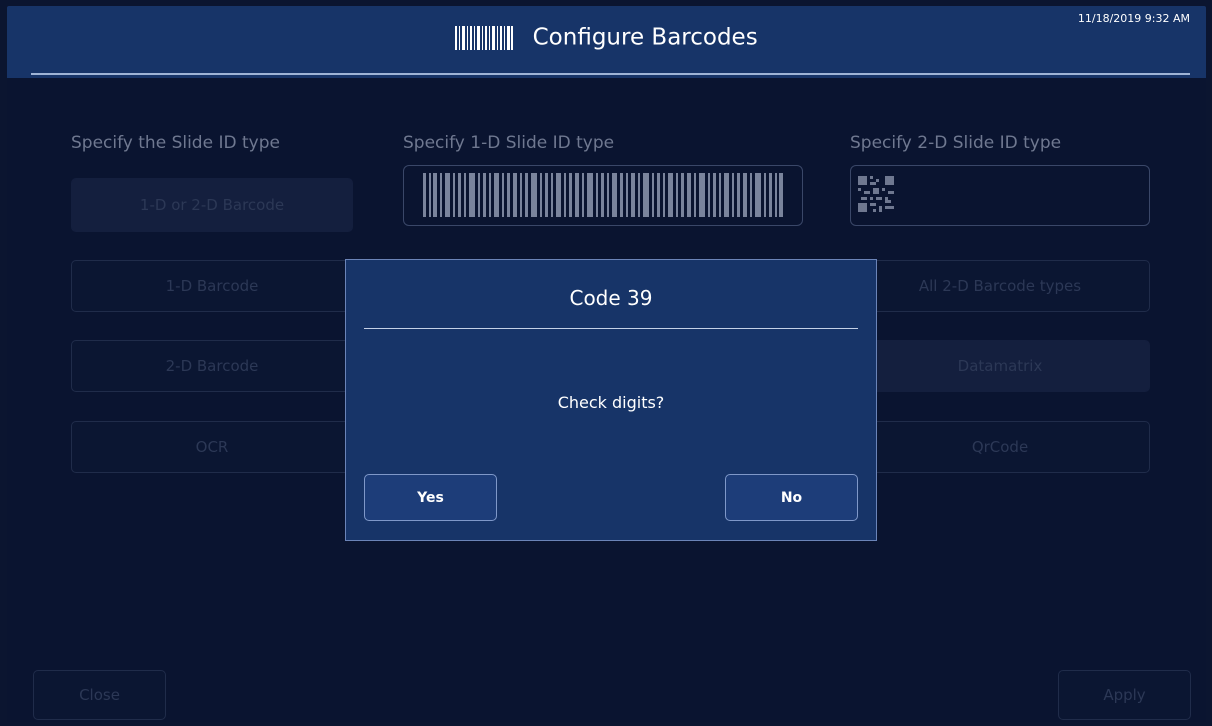 The image size is (1212, 726). Describe the element at coordinates (956, 143) in the screenshot. I see `two-d-type-heading: Specify 2-D Slide ID type` at that location.